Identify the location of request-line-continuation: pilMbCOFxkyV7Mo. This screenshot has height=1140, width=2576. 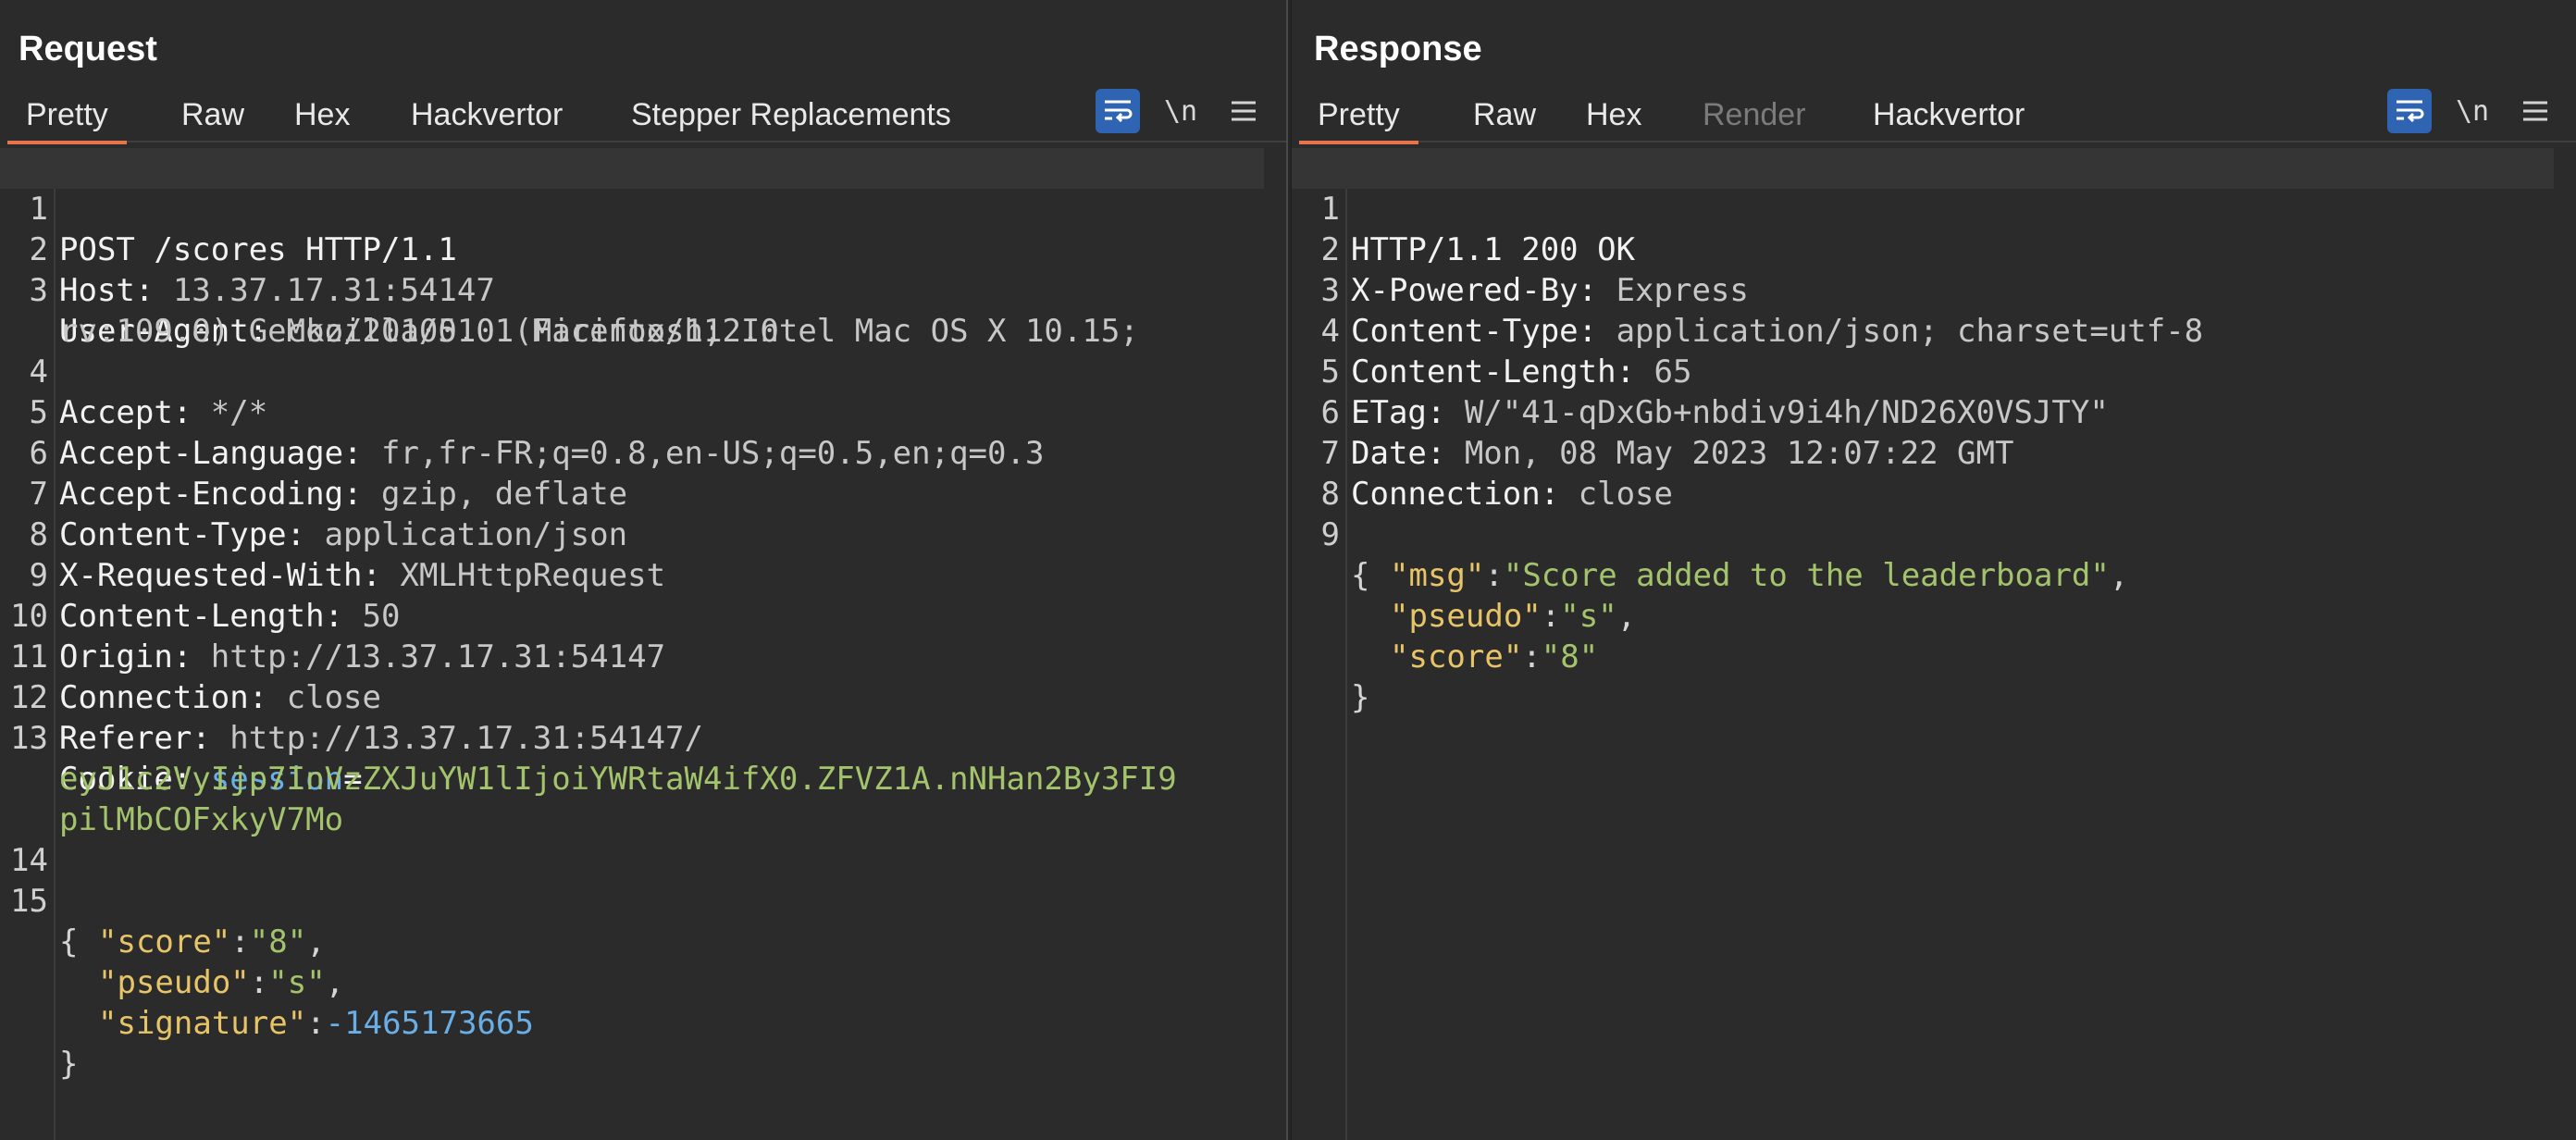
(632, 799).